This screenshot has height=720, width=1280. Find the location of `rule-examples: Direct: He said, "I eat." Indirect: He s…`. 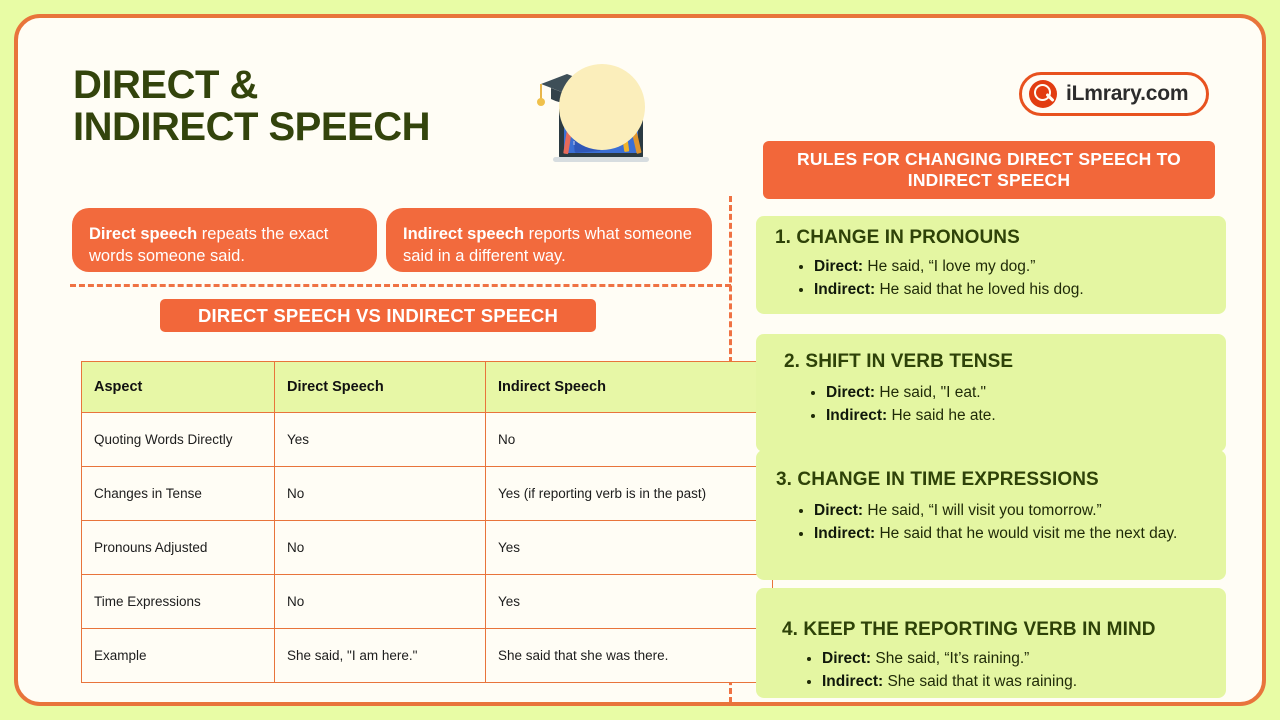

rule-examples: Direct: He said, "I eat." Indirect: He s… is located at coordinates (991, 404).